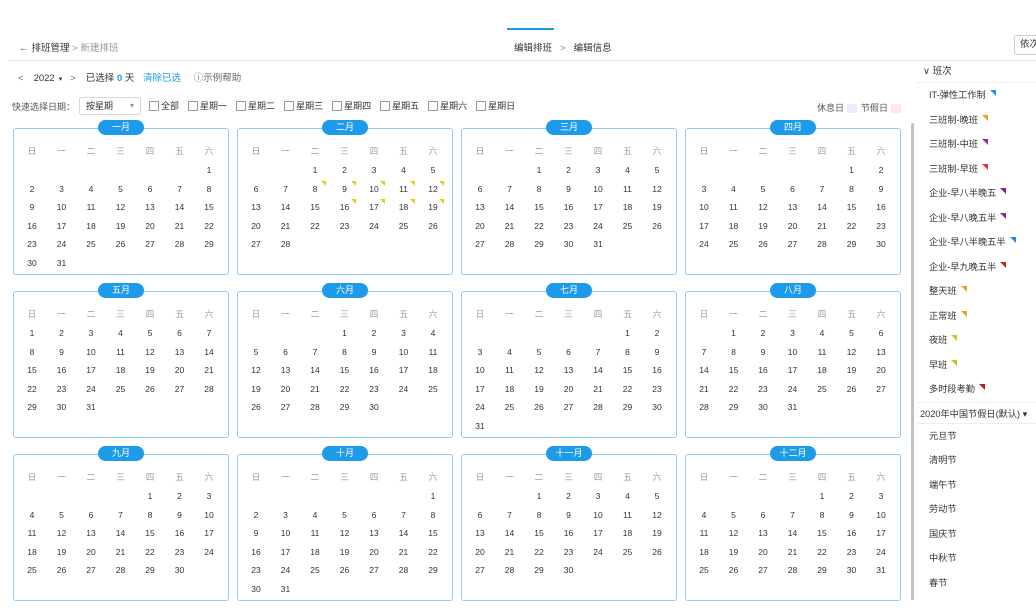 Image resolution: width=1036 pixels, height=615 pixels. I want to click on weekday-checkbox-6: 星期六, so click(447, 105).